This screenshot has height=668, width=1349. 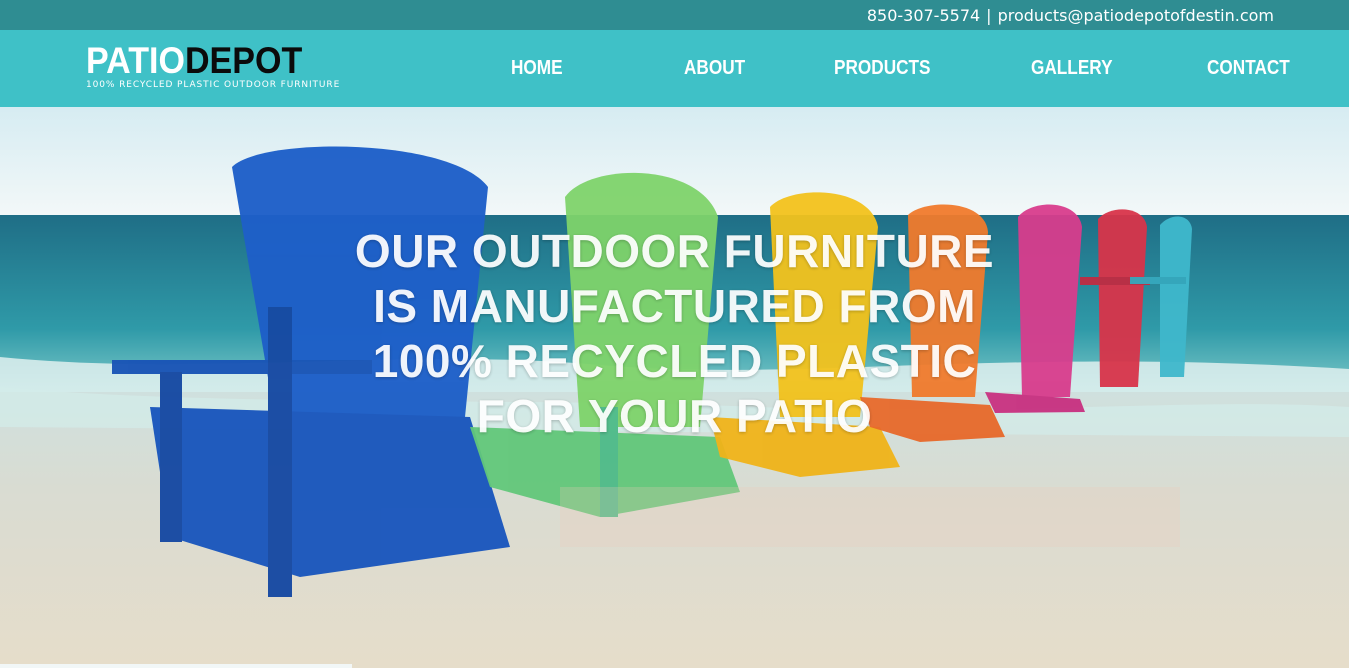 What do you see at coordinates (135, 60) in the screenshot?
I see `logo-word-patio: PATIO` at bounding box center [135, 60].